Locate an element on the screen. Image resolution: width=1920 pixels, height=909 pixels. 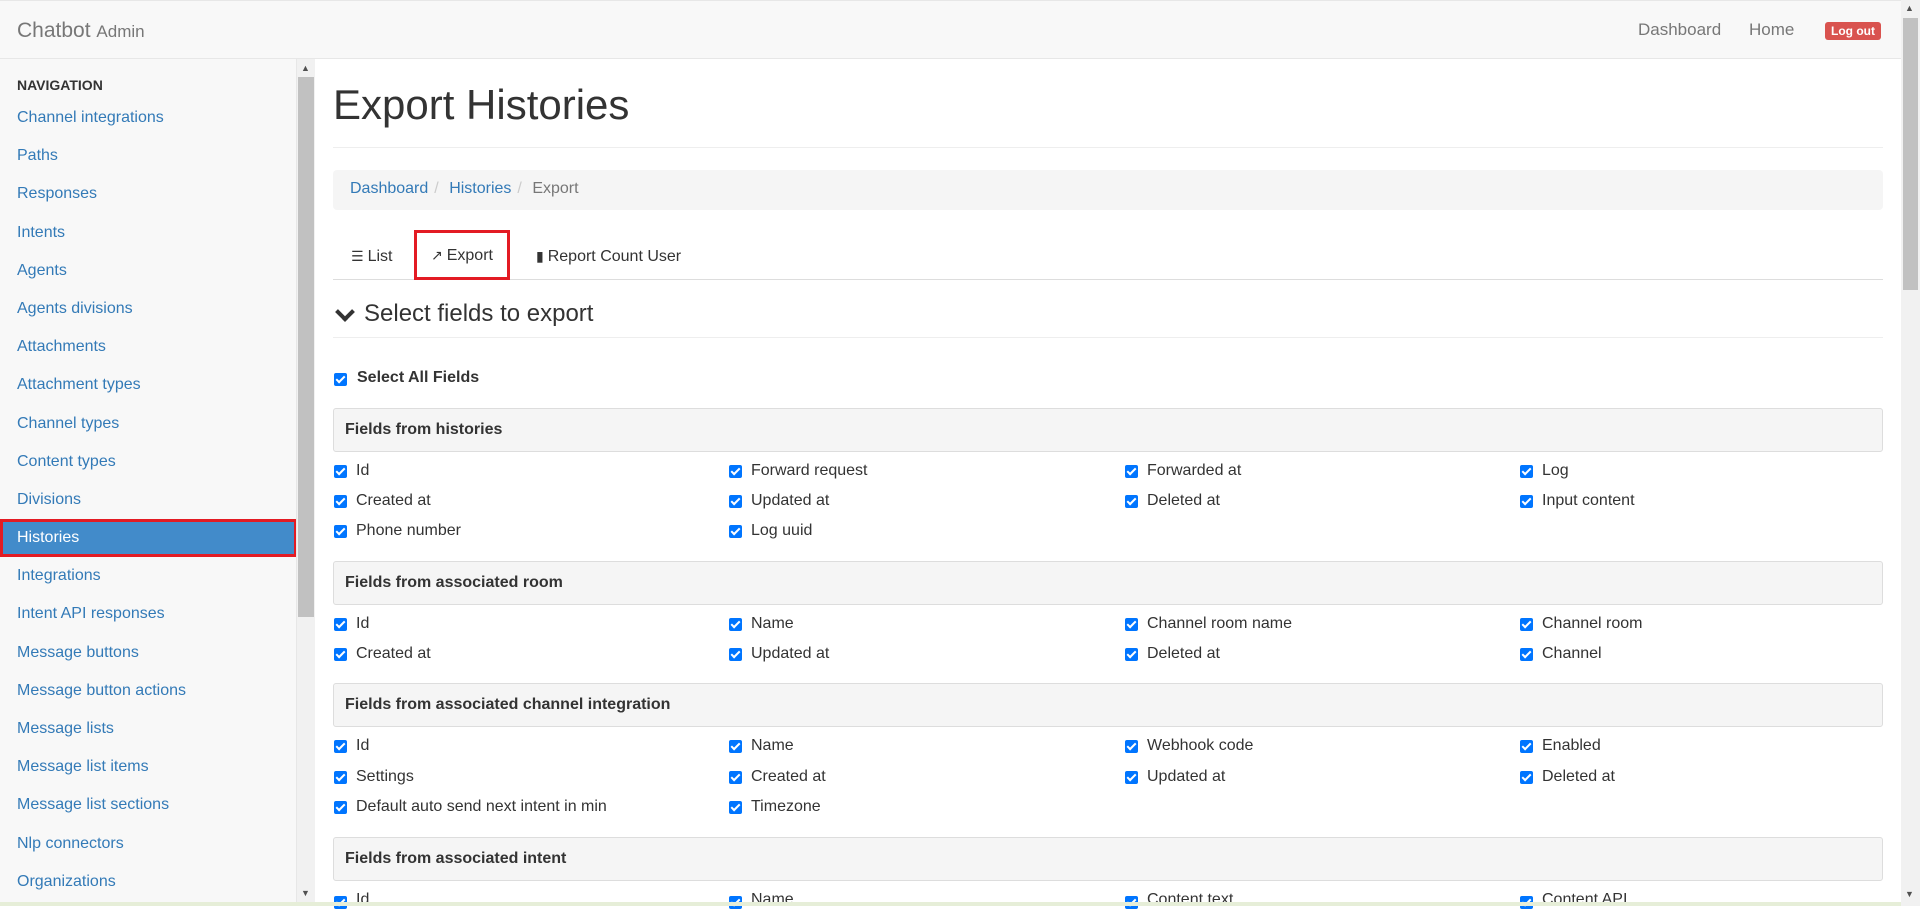
field-label: Channel room is located at coordinates (1592, 623).